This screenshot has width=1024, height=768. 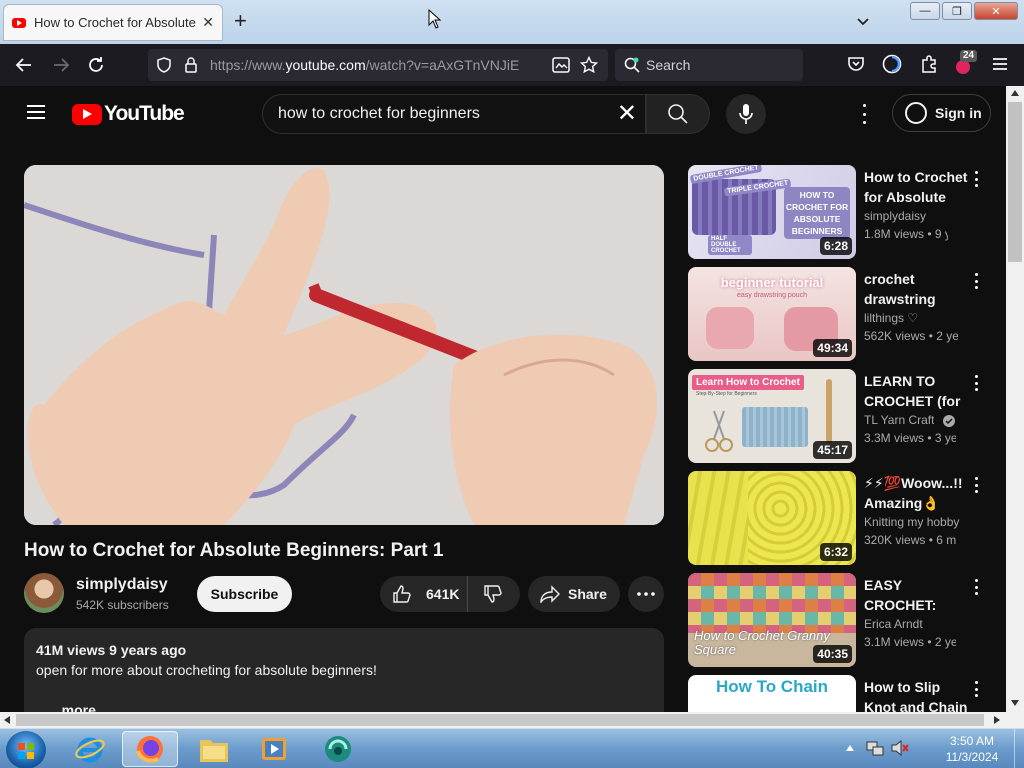 I want to click on new-tab-button: +, so click(x=240, y=21).